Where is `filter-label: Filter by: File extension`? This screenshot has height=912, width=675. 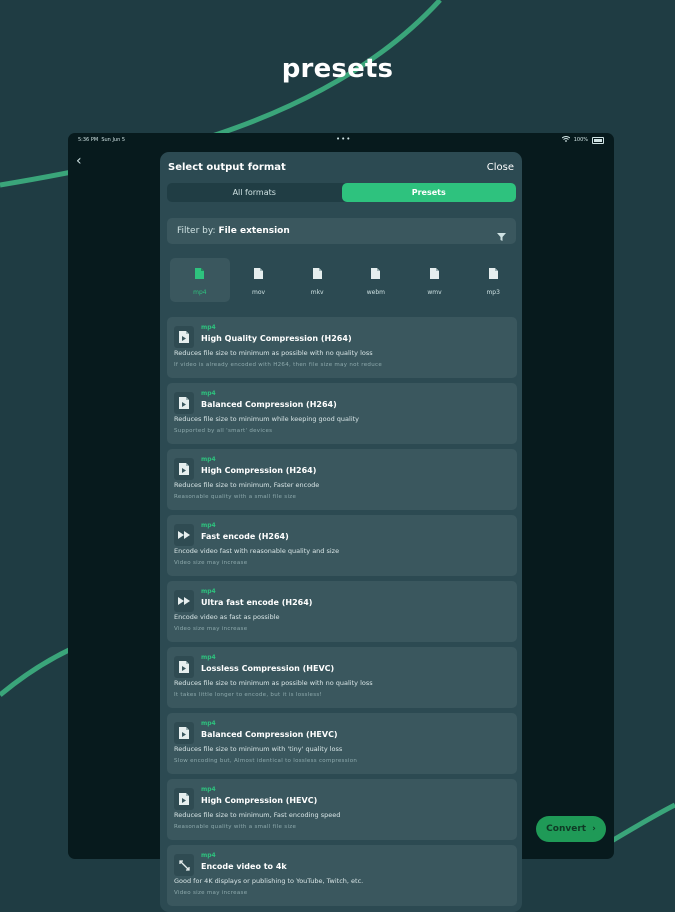 filter-label: Filter by: File extension is located at coordinates (233, 231).